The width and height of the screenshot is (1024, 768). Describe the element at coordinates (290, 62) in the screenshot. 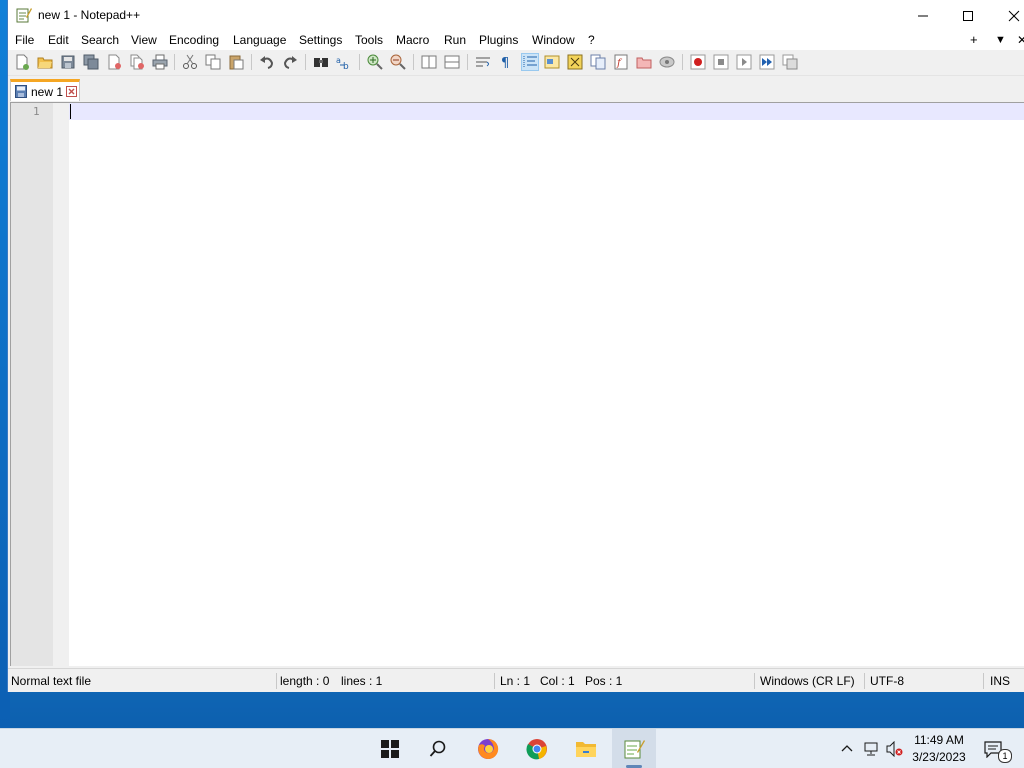

I see `redo-icon` at that location.